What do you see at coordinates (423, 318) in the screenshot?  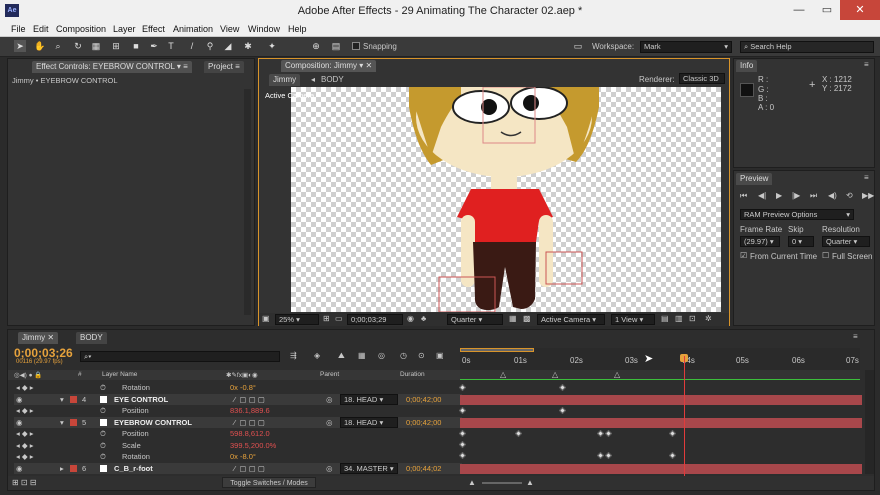 I see `show-channel-icon: ♣` at bounding box center [423, 318].